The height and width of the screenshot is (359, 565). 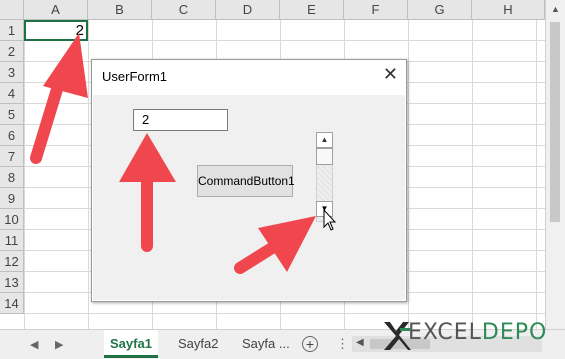 I want to click on arrow-to-textbox-icon, so click(x=147, y=192).